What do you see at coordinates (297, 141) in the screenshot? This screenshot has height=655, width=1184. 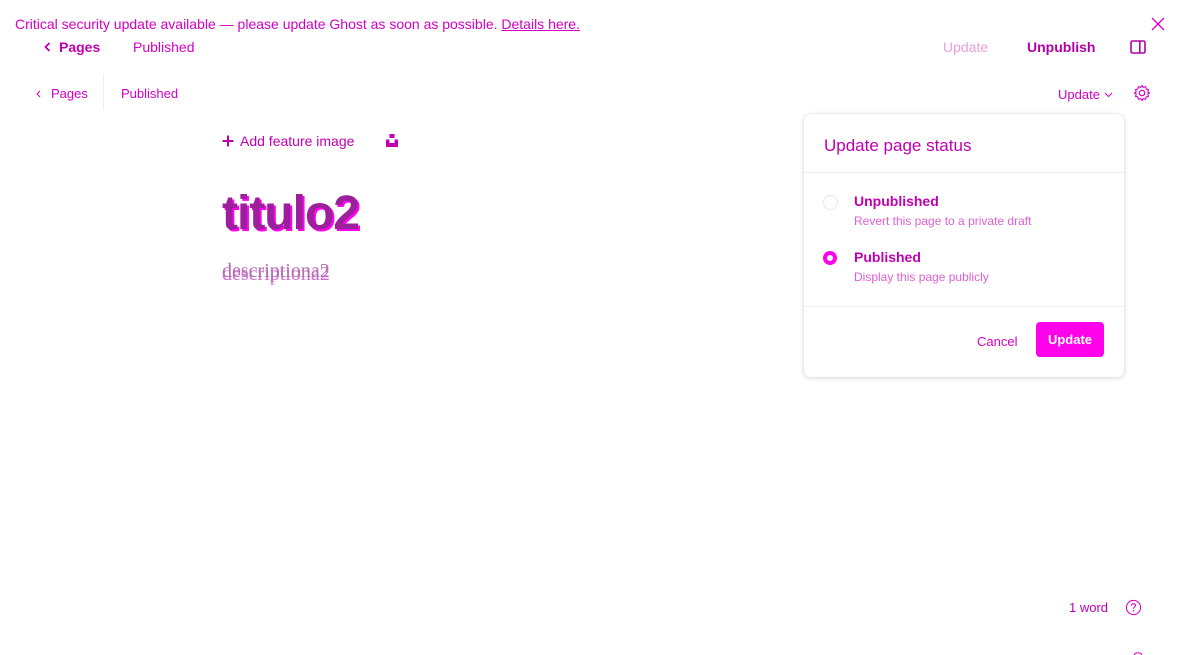 I see `add-feature-image-label: Add feature image` at bounding box center [297, 141].